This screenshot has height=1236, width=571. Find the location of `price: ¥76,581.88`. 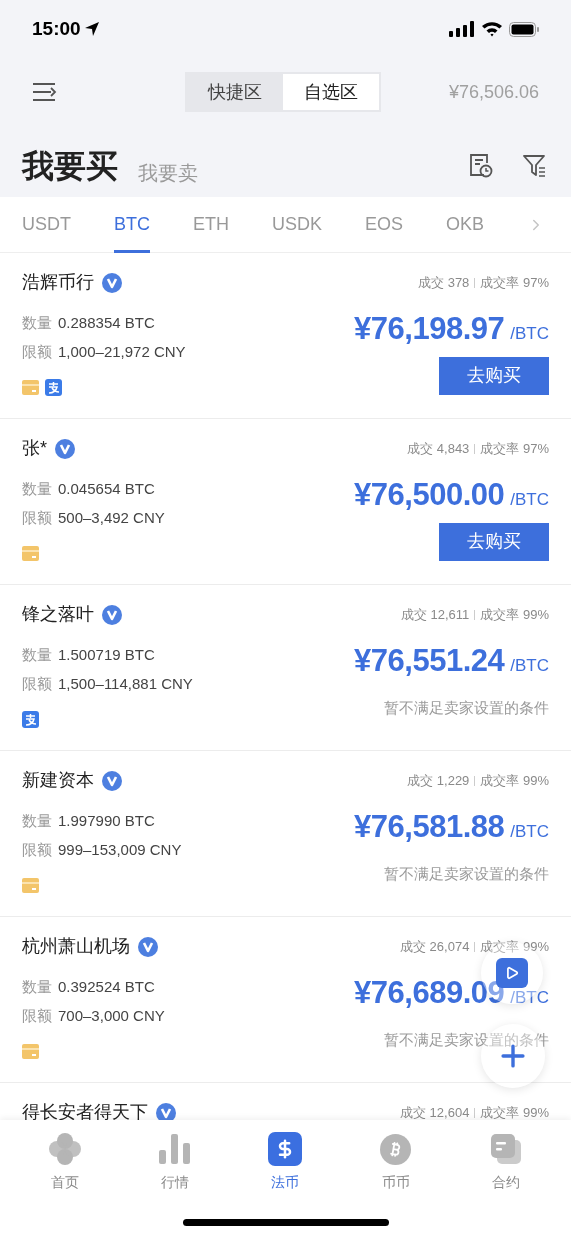

price: ¥76,581.88 is located at coordinates (429, 827).